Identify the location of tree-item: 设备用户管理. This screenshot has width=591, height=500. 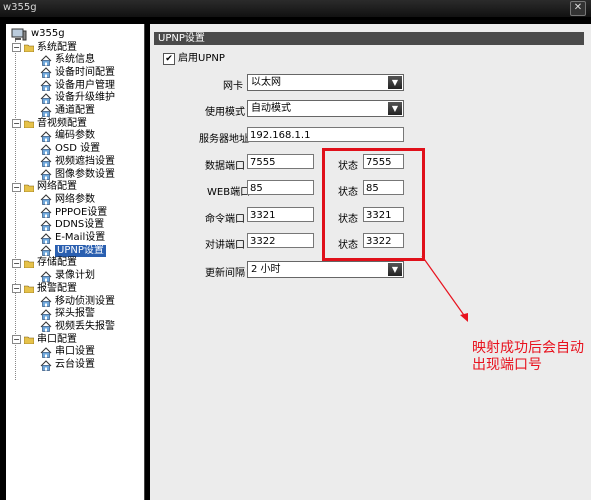
(77, 85).